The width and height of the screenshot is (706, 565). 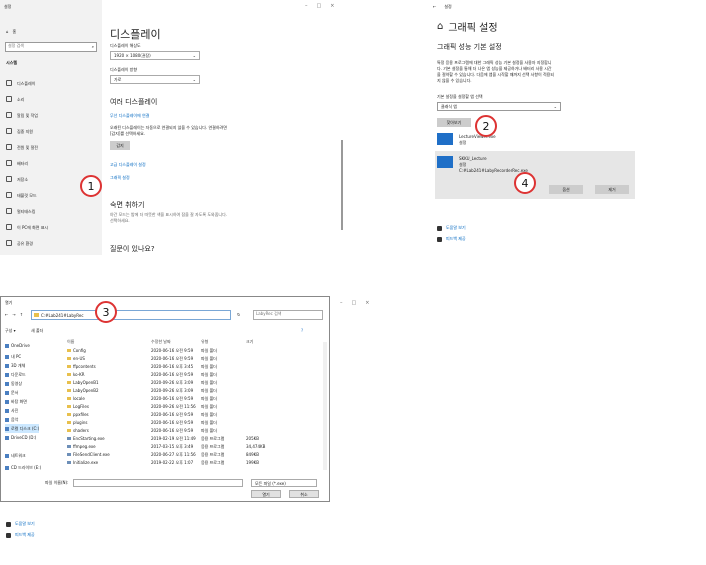 I want to click on options-button: 옵션, so click(x=566, y=189).